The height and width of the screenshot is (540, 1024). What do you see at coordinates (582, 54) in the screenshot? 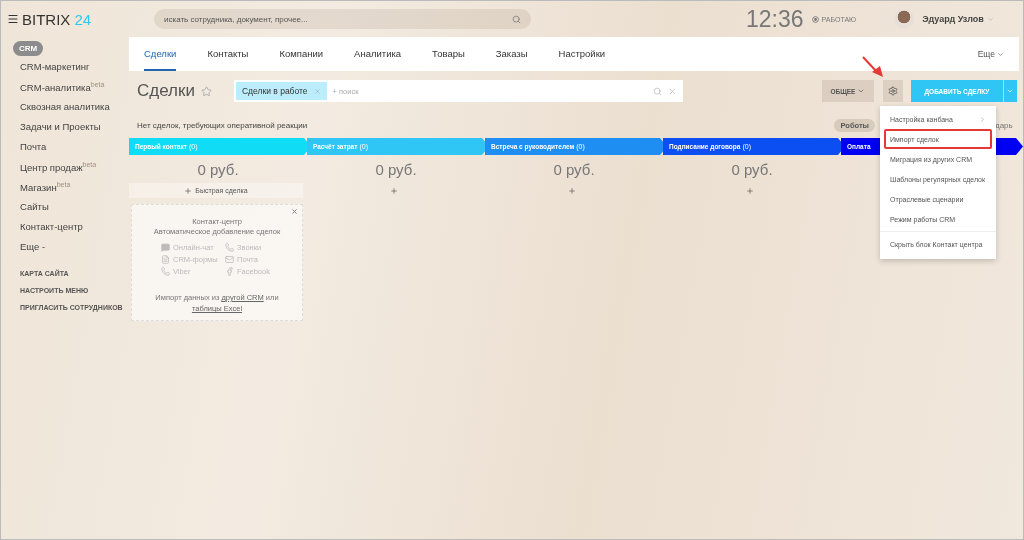
I see `nav-tab: Настройки` at bounding box center [582, 54].